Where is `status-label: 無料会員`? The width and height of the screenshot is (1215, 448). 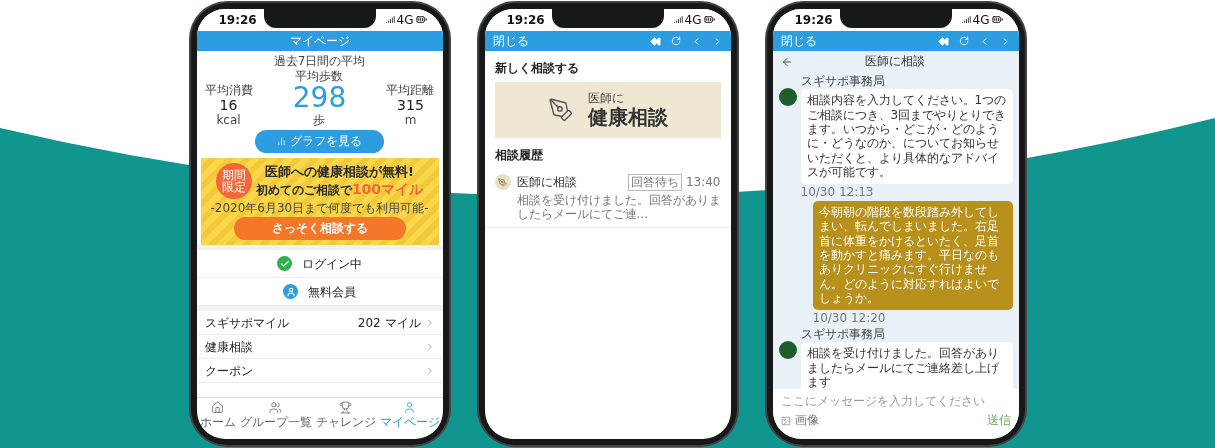 status-label: 無料会員 is located at coordinates (332, 292).